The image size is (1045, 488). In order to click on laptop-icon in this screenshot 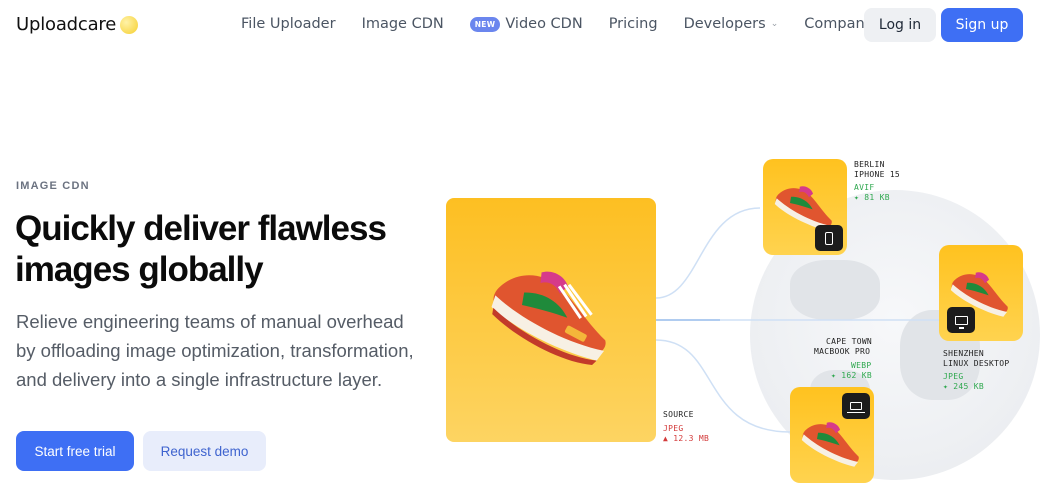, I will do `click(856, 406)`.